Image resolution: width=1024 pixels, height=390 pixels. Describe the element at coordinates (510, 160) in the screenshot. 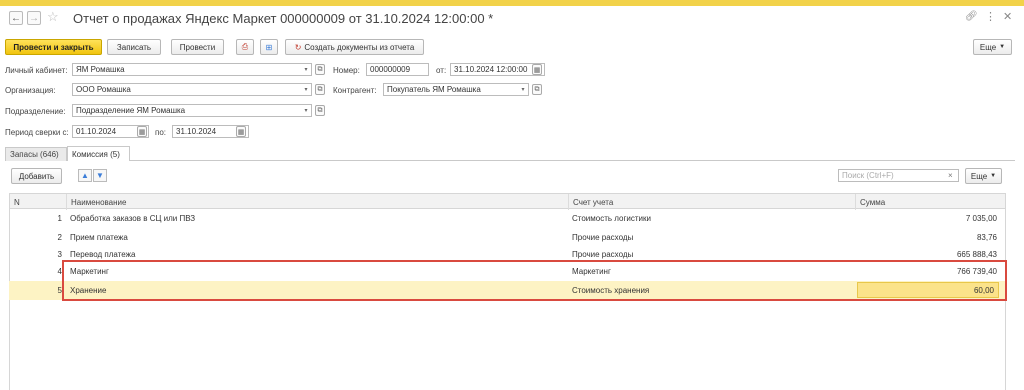

I see `tabs-divider` at that location.